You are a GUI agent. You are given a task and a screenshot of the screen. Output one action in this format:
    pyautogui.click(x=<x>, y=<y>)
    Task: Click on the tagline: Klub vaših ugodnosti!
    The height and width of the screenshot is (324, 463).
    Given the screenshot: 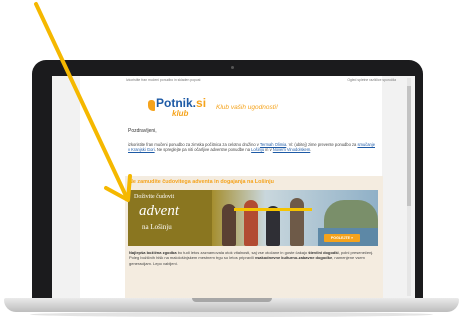 What is the action you would take?
    pyautogui.click(x=247, y=107)
    